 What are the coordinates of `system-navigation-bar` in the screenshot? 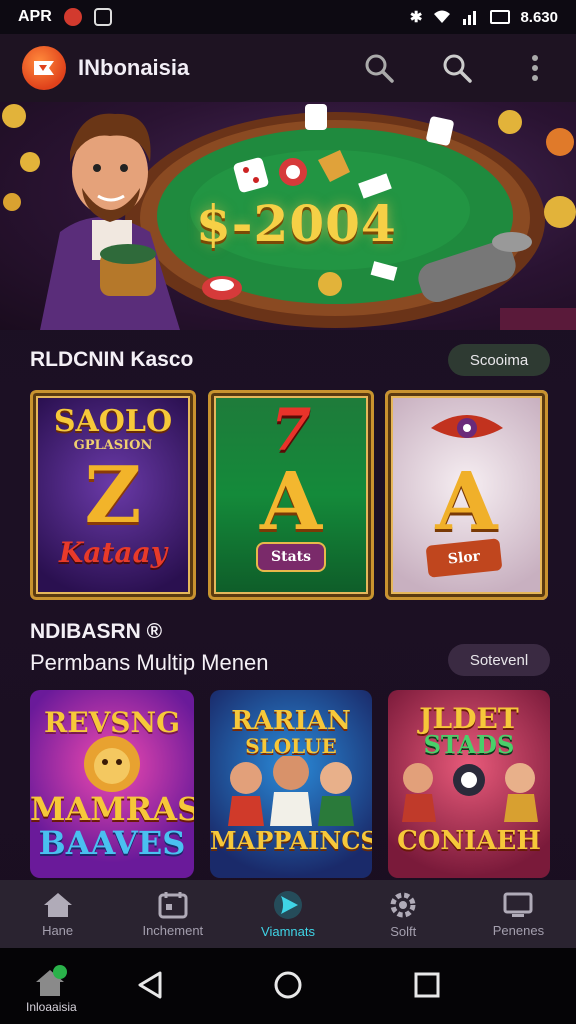 It's located at (288, 986).